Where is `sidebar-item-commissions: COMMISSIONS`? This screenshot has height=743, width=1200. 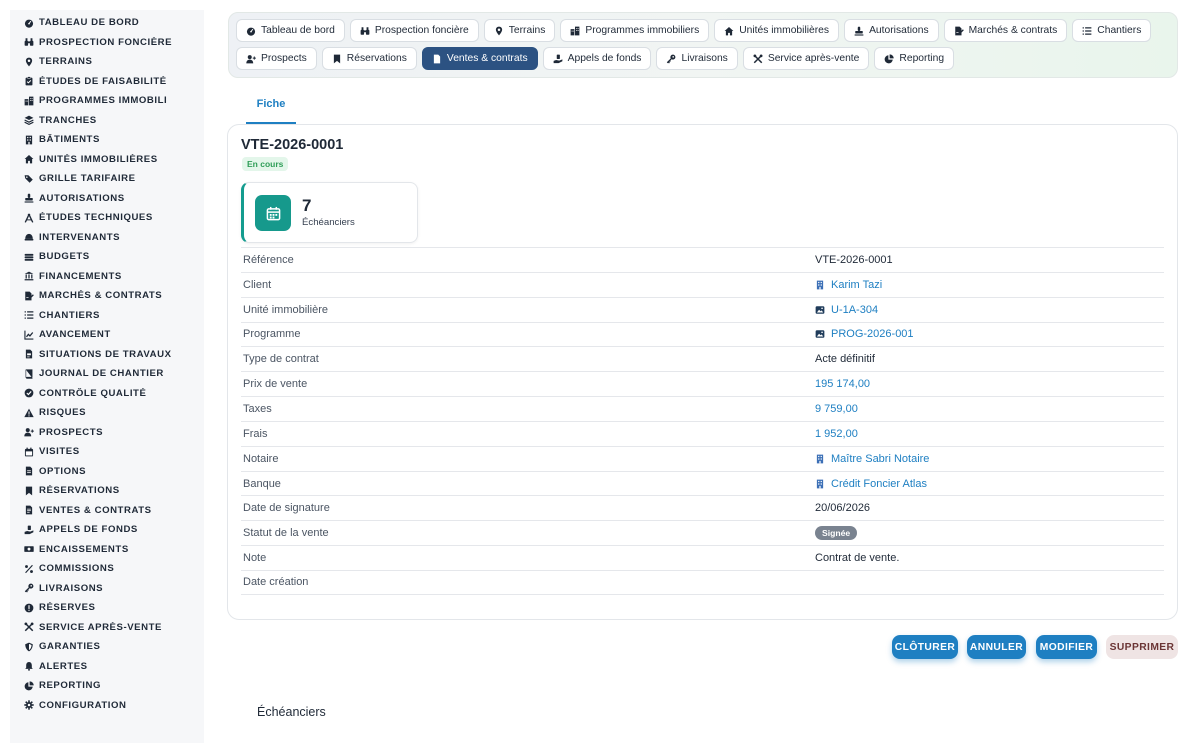 sidebar-item-commissions: COMMISSIONS is located at coordinates (107, 569).